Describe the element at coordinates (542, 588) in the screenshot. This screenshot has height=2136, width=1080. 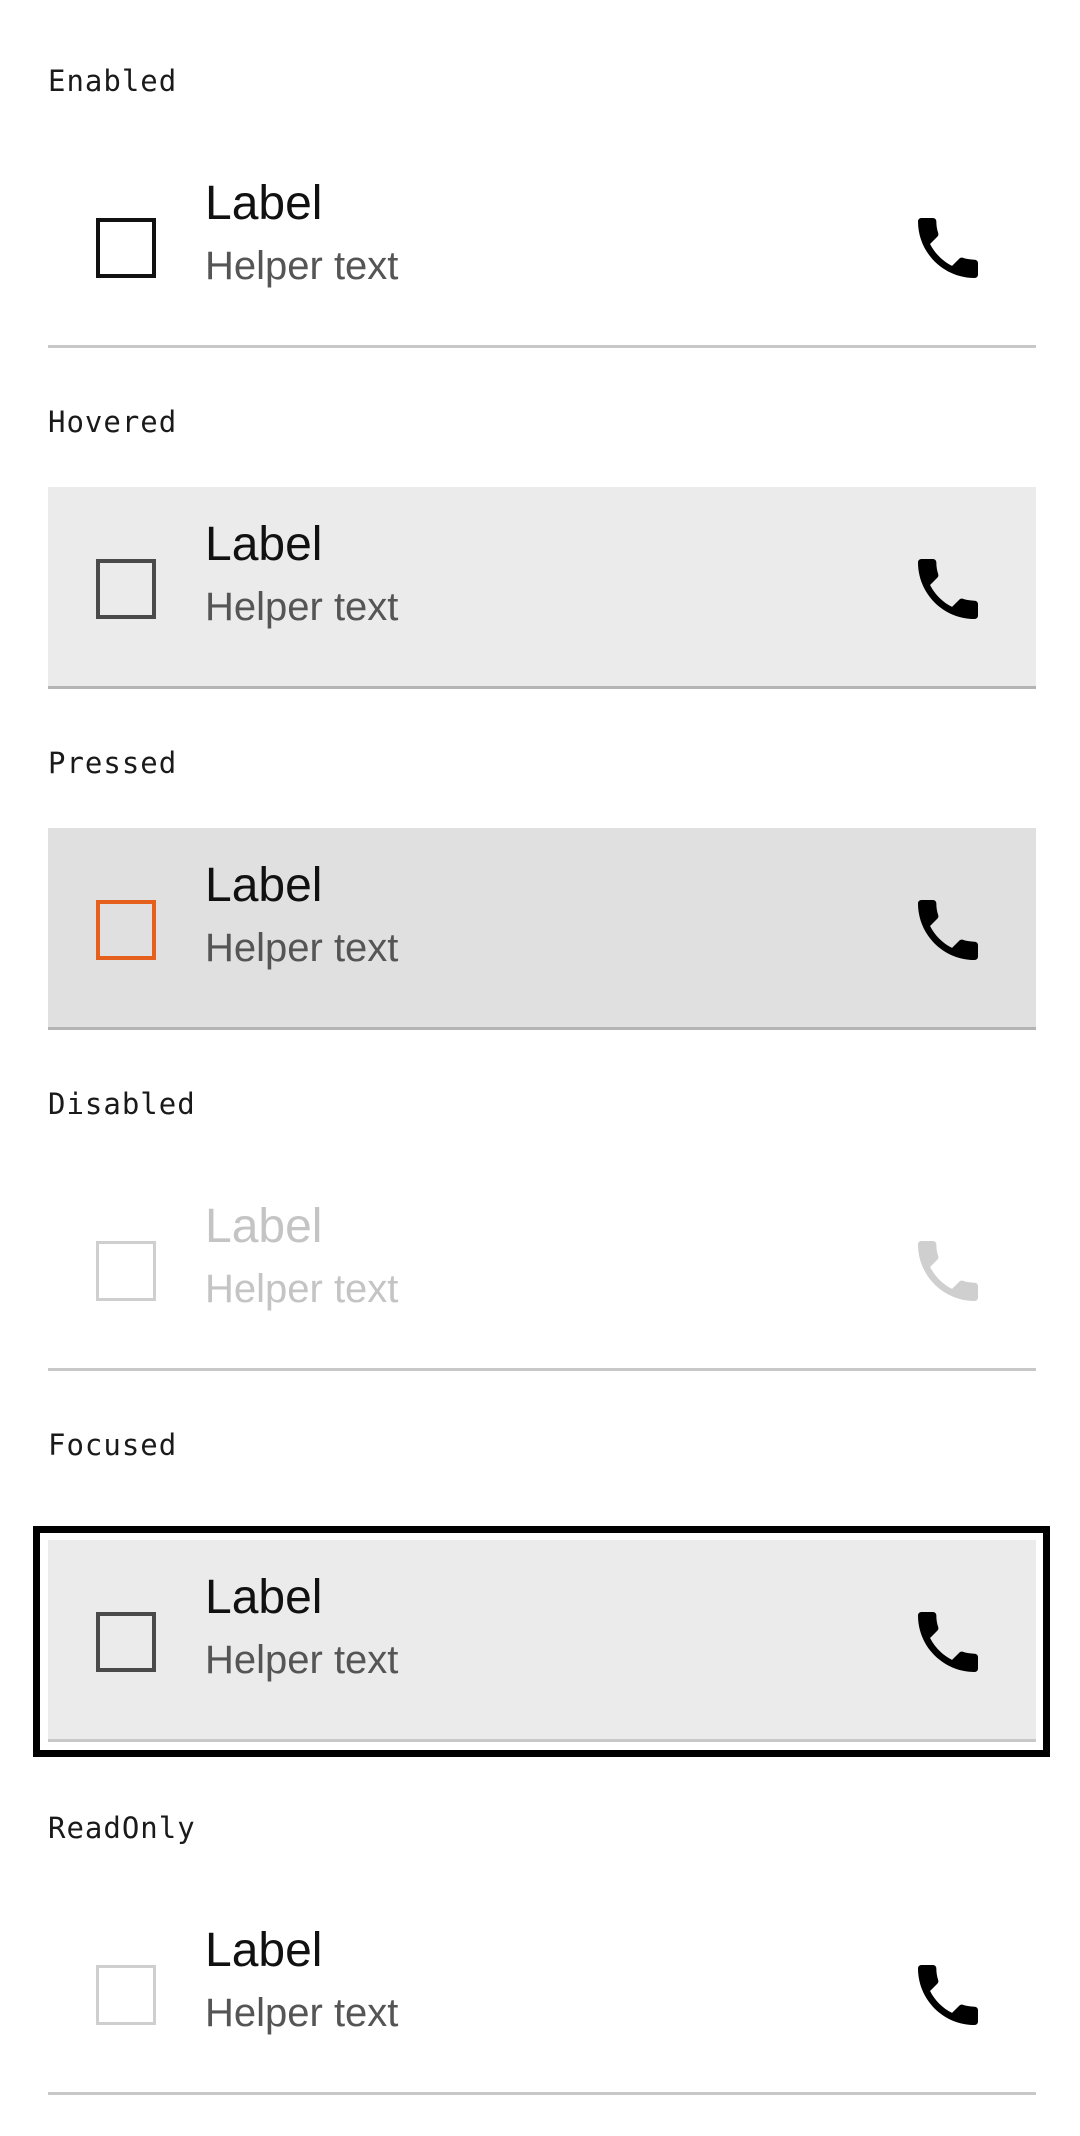
I see `list-item-hovered: Label Helper text` at that location.